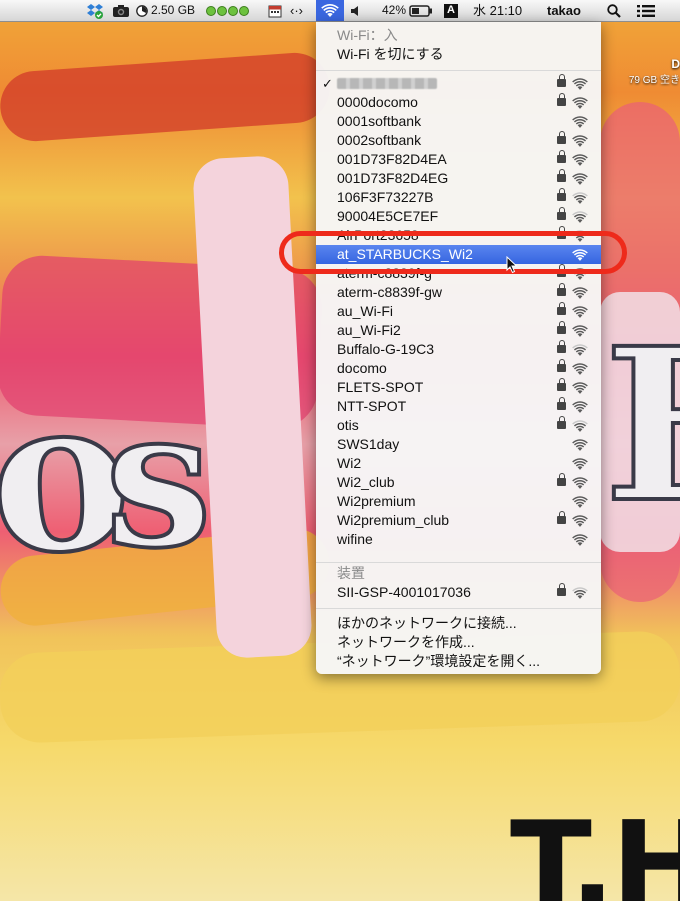 The height and width of the screenshot is (901, 680). Describe the element at coordinates (654, 80) in the screenshot. I see `disk-free: 79 GB 空き` at that location.